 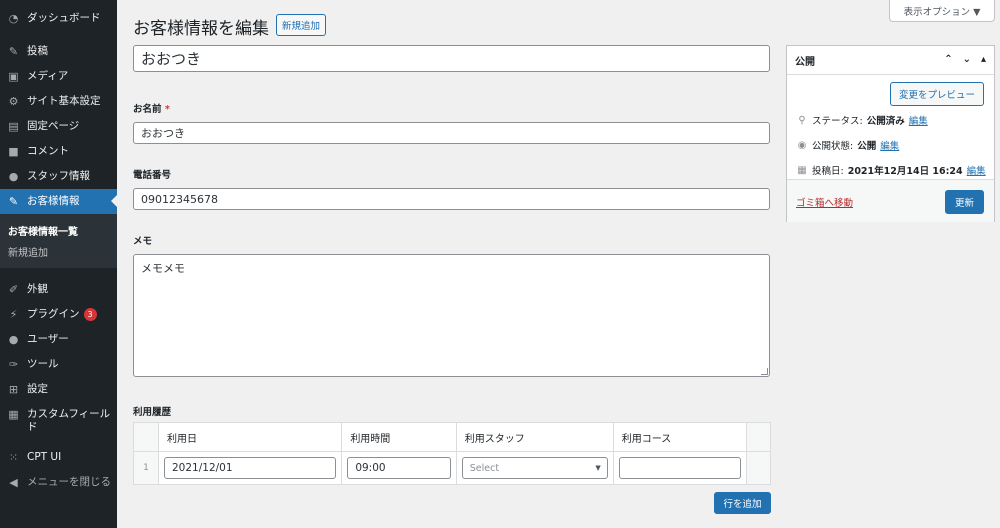 What do you see at coordinates (891, 170) in the screenshot?
I see `publish-date-row: ▦ 投稿日: 2021年12月14日 16:24 編集` at bounding box center [891, 170].